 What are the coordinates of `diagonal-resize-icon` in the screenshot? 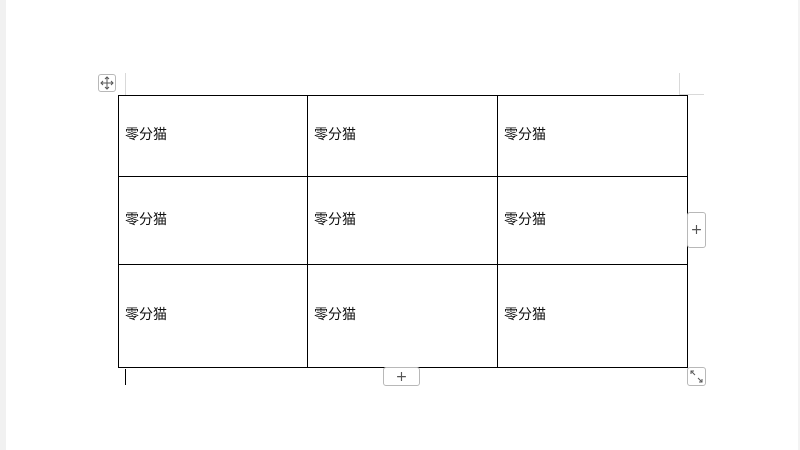 It's located at (696, 376).